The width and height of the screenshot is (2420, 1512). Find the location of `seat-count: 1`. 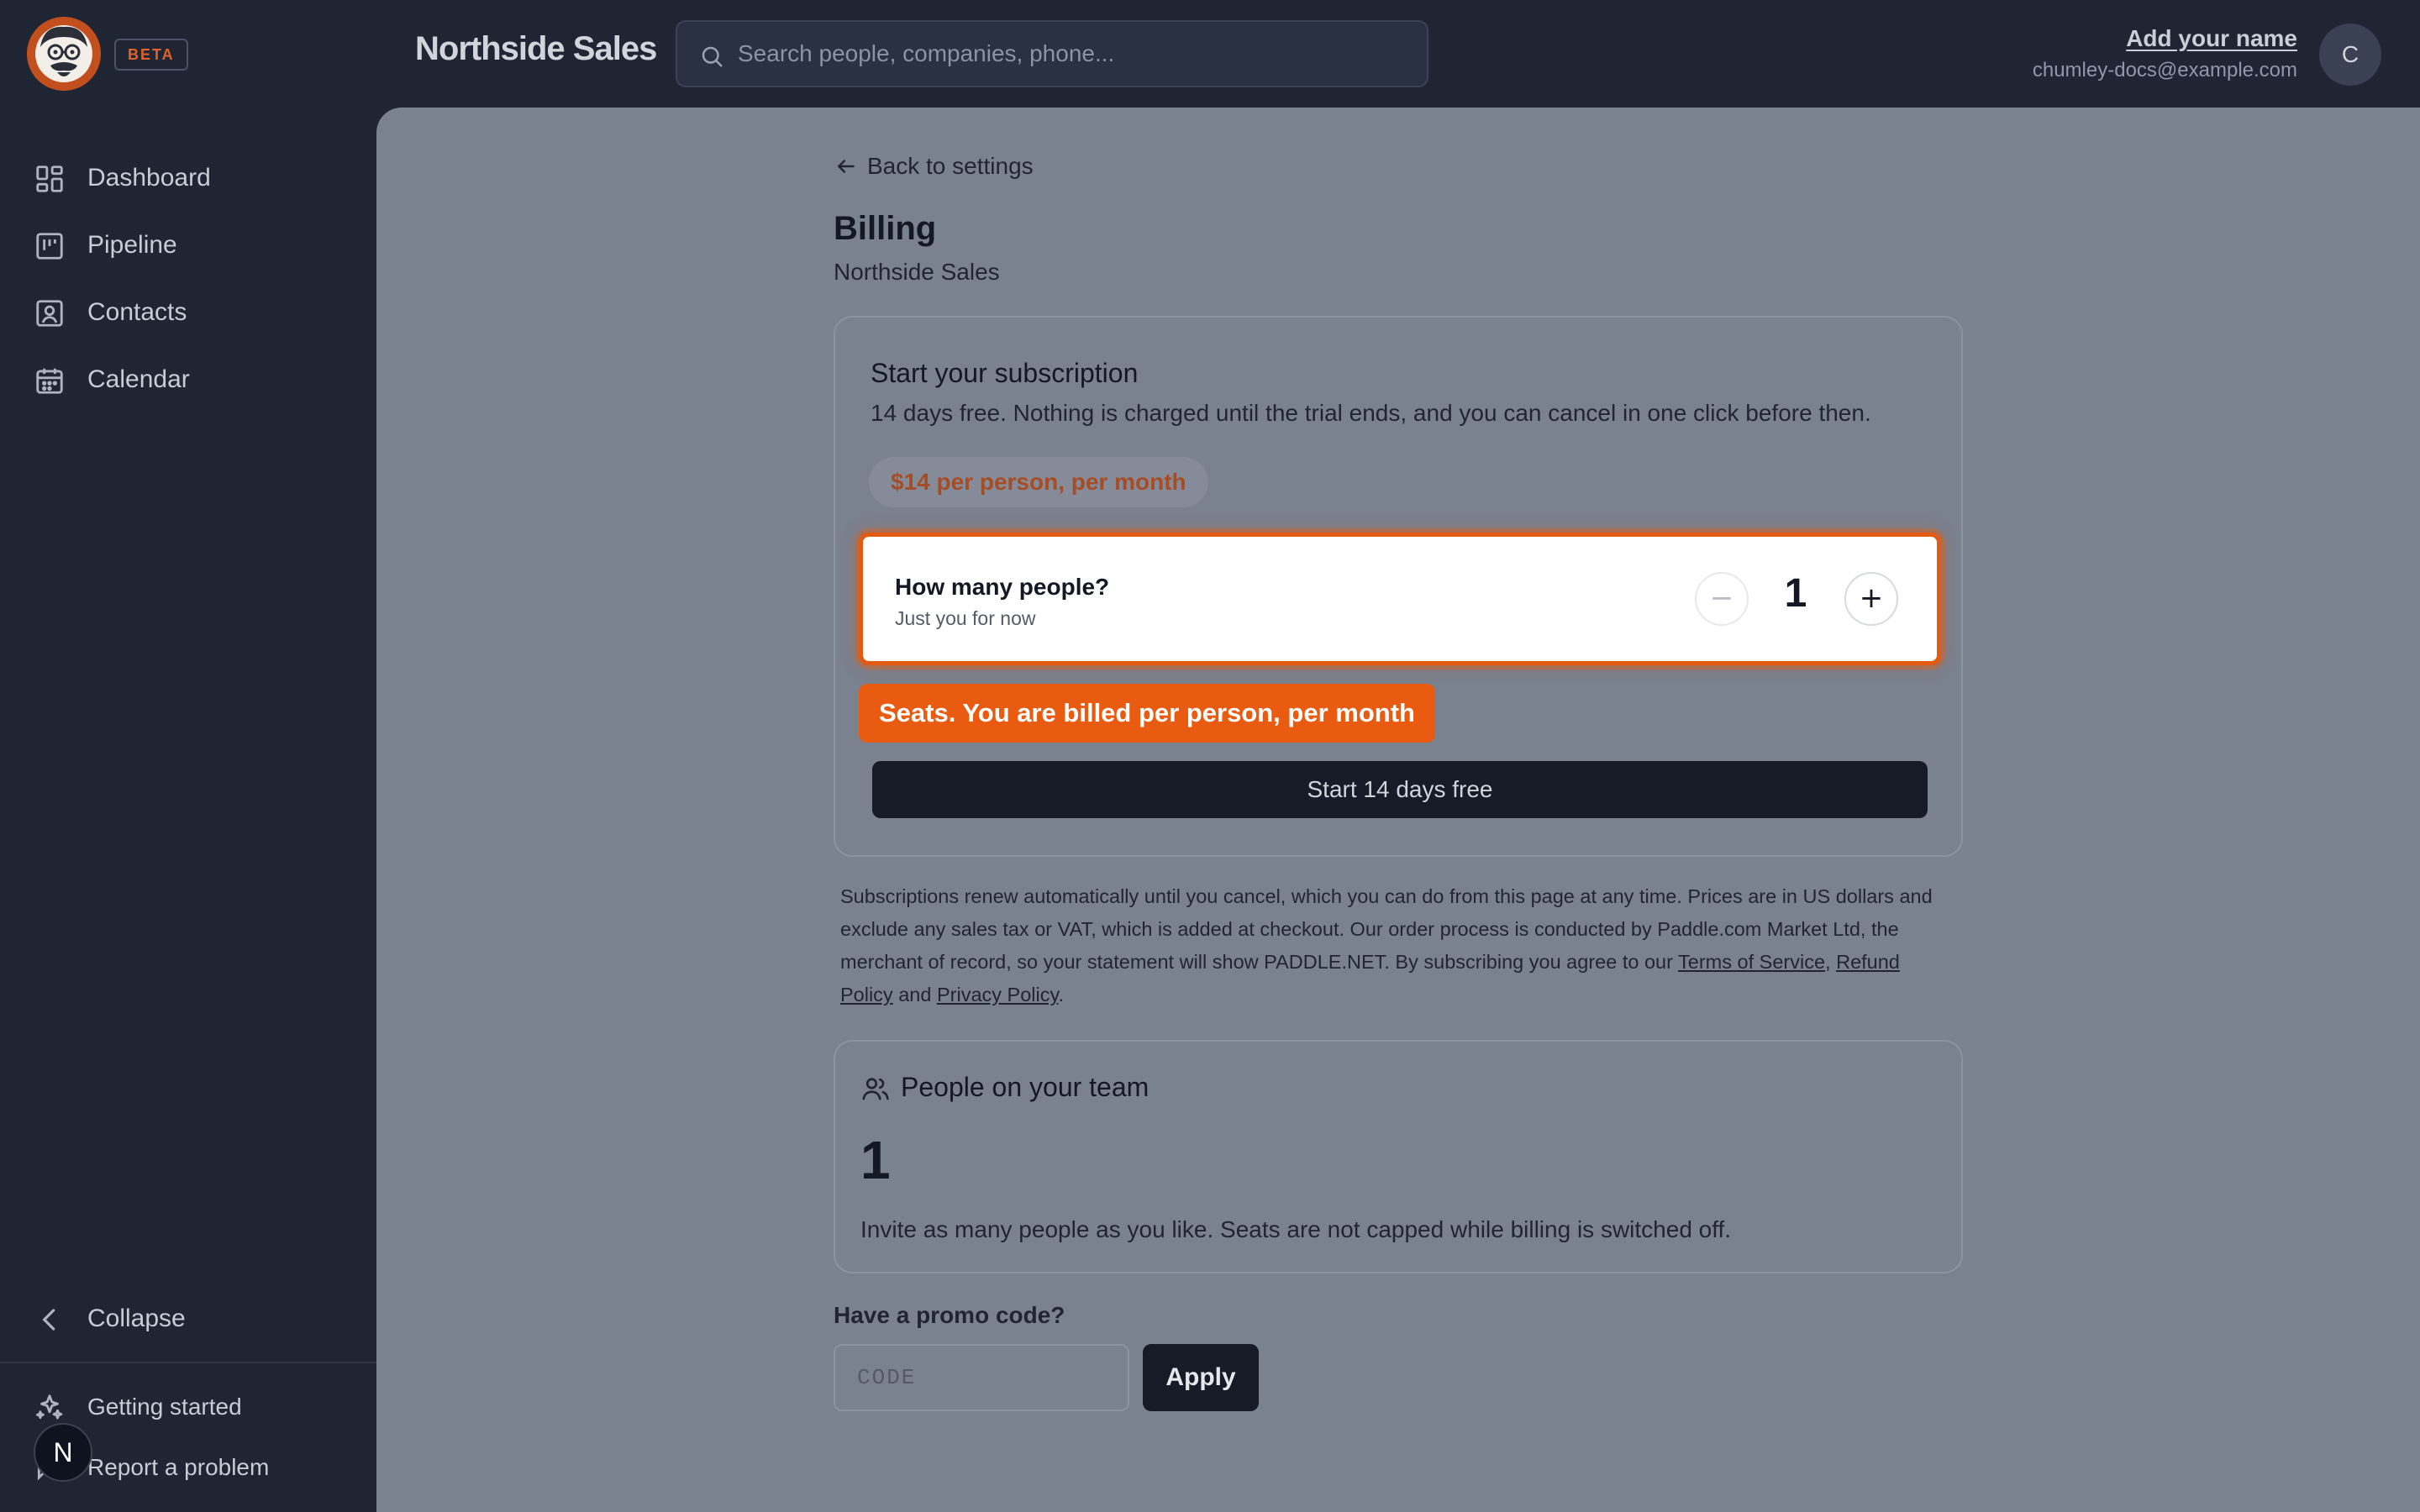

seat-count: 1 is located at coordinates (1796, 593).